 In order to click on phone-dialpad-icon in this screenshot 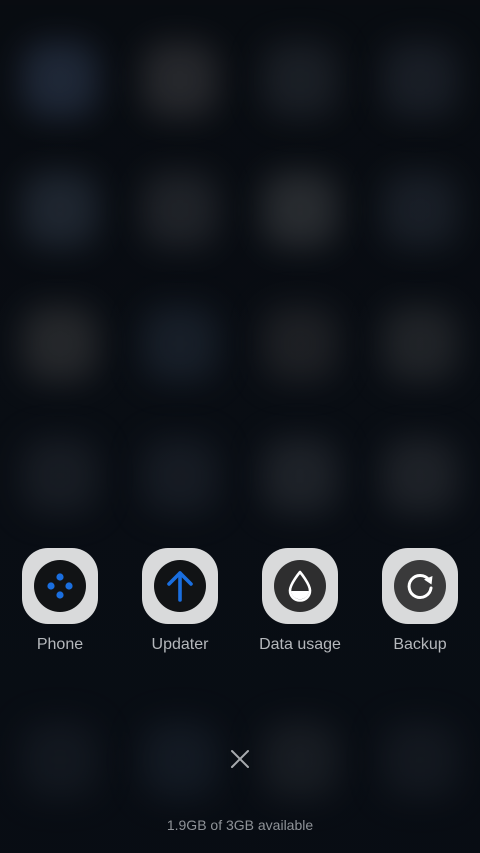, I will do `click(60, 586)`.